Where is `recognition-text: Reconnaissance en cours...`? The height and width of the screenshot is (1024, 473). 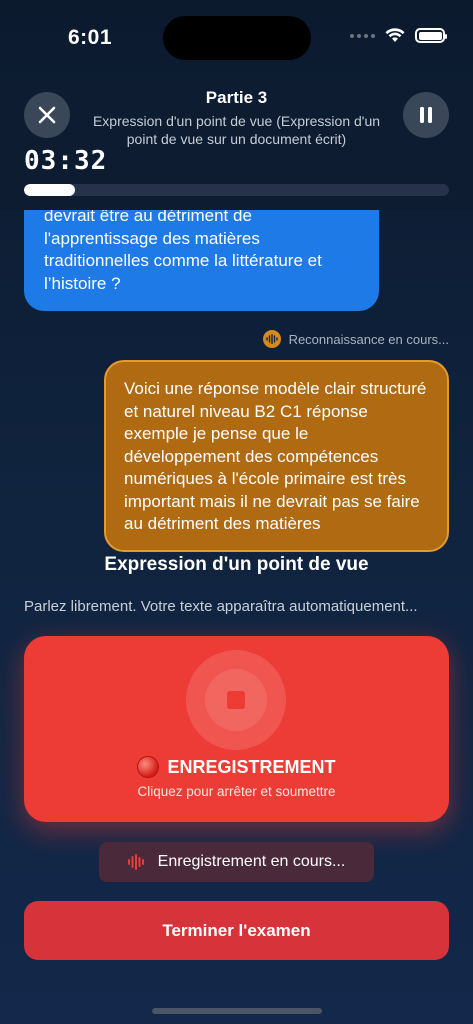 recognition-text: Reconnaissance en cours... is located at coordinates (368, 339).